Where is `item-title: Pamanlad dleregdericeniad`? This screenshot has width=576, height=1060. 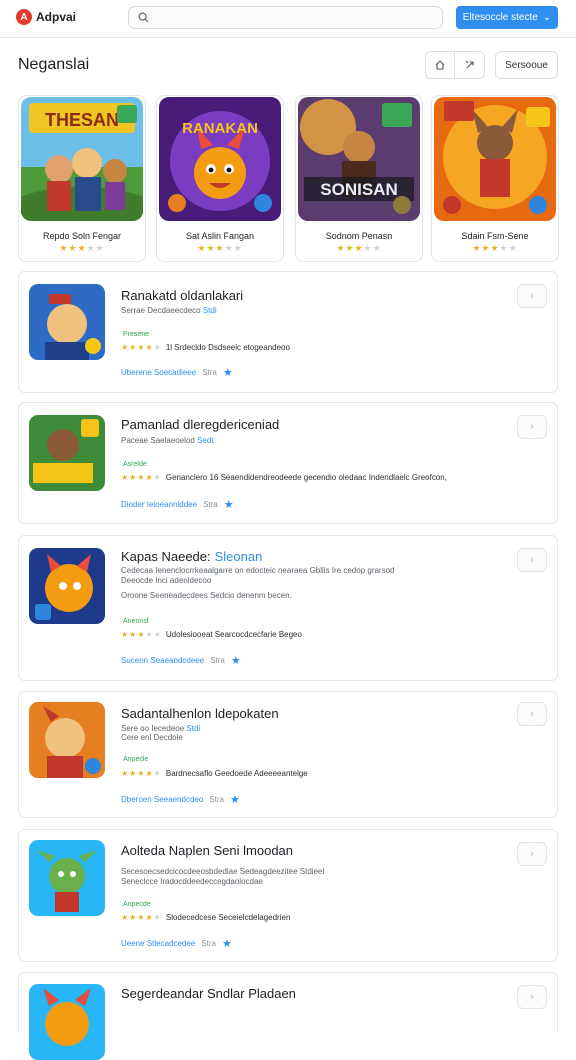
item-title: Pamanlad dleregdericeniad is located at coordinates (200, 424).